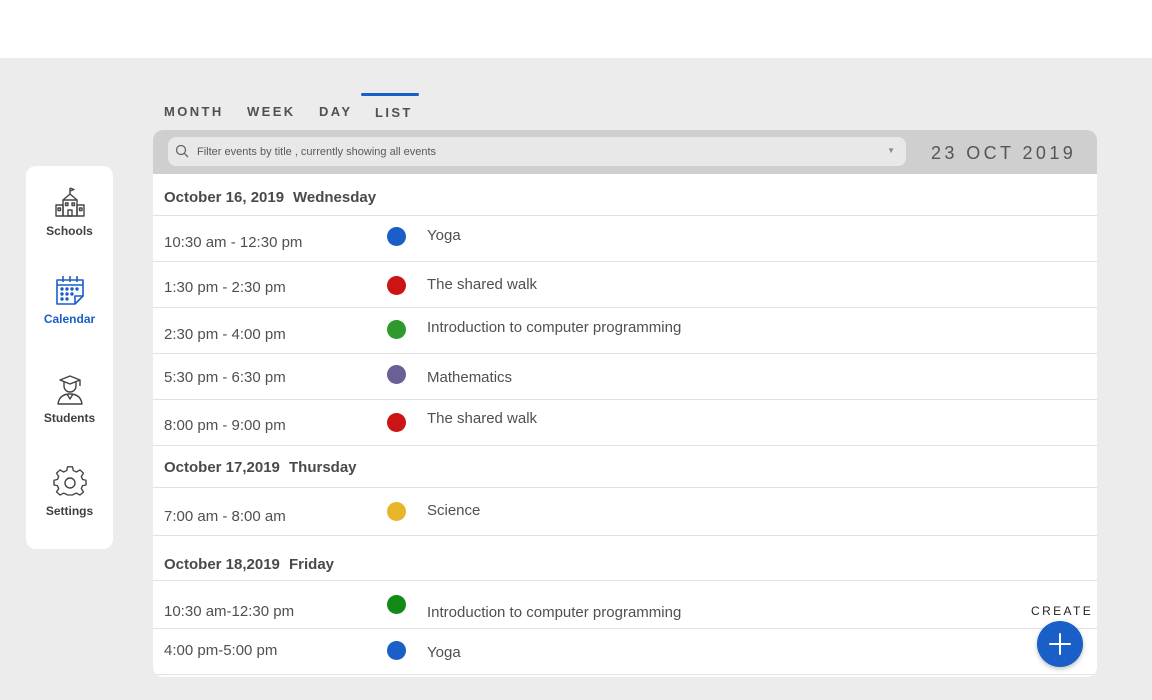 This screenshot has width=1152, height=700. I want to click on day-weekday: Wednesday, so click(335, 197).